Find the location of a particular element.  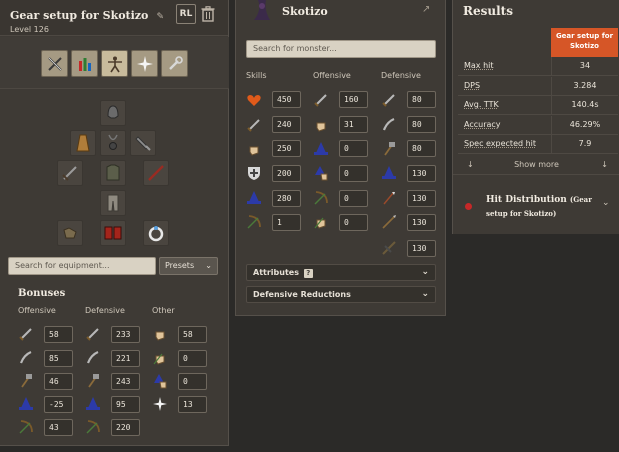

bar-stats-icon is located at coordinates (84, 64).